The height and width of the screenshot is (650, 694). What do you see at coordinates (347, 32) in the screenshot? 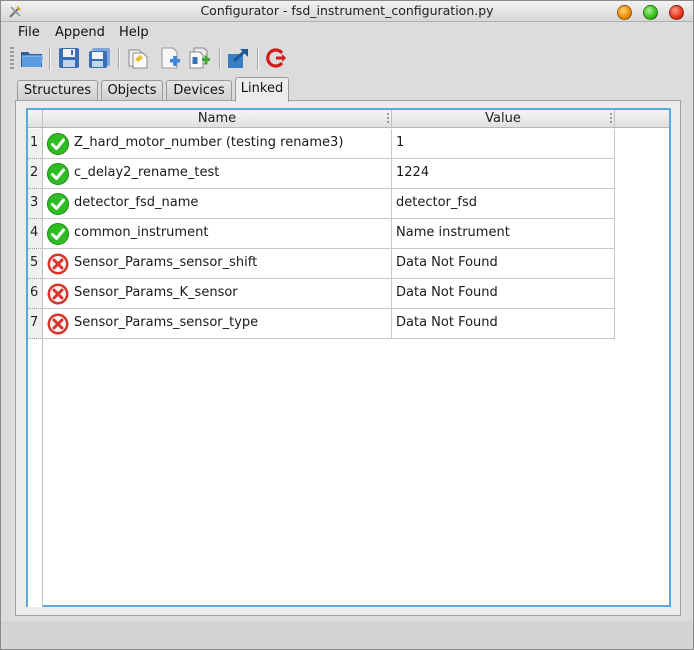
I see `menu-bar: File Append Help` at bounding box center [347, 32].